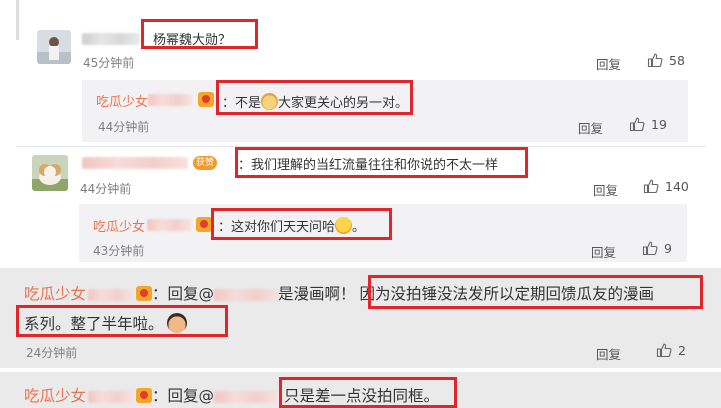 The image size is (721, 408). What do you see at coordinates (668, 248) in the screenshot?
I see `like-count: 9` at bounding box center [668, 248].